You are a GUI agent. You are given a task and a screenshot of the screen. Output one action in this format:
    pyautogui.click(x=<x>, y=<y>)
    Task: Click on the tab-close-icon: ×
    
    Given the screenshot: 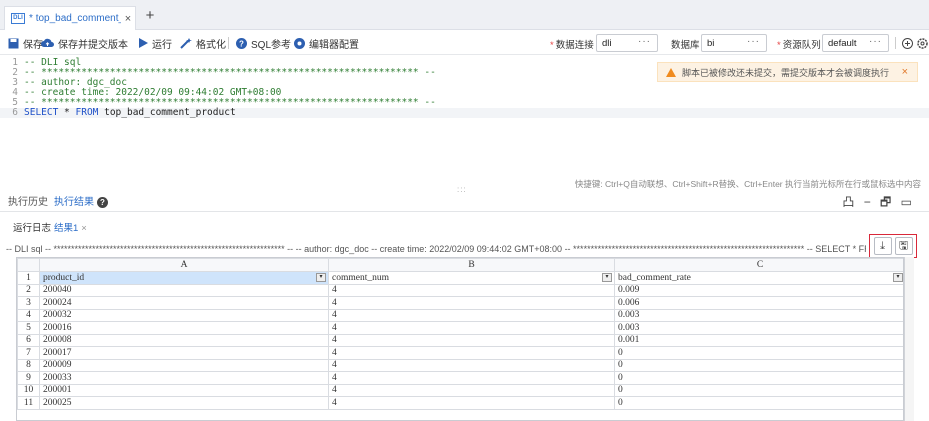 What is the action you would take?
    pyautogui.click(x=128, y=19)
    